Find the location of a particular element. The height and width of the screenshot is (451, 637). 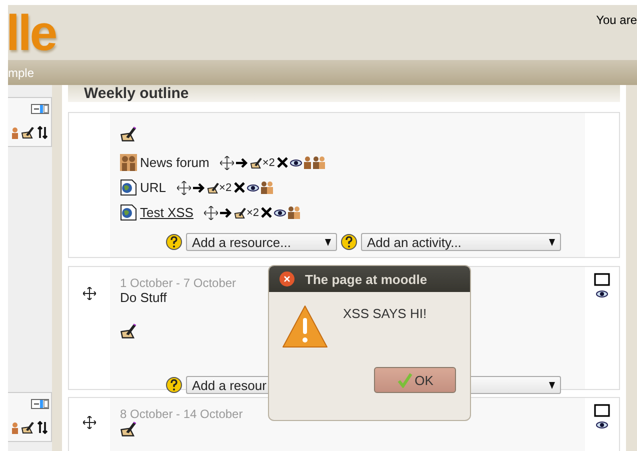

section-dates: 8 October - 14 October is located at coordinates (181, 414).